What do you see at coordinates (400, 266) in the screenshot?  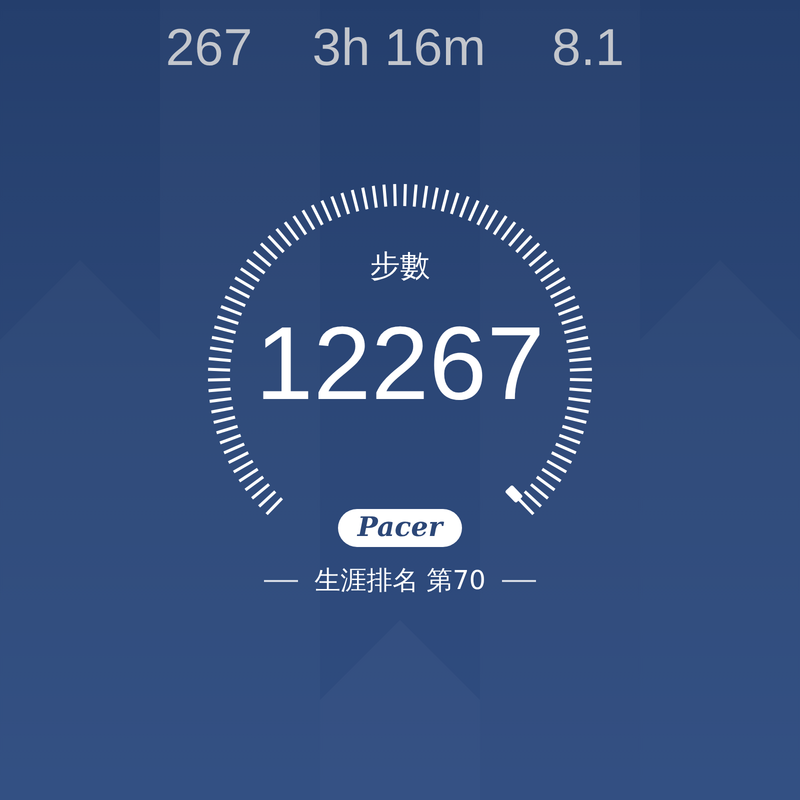 I see `steps-label: 步數` at bounding box center [400, 266].